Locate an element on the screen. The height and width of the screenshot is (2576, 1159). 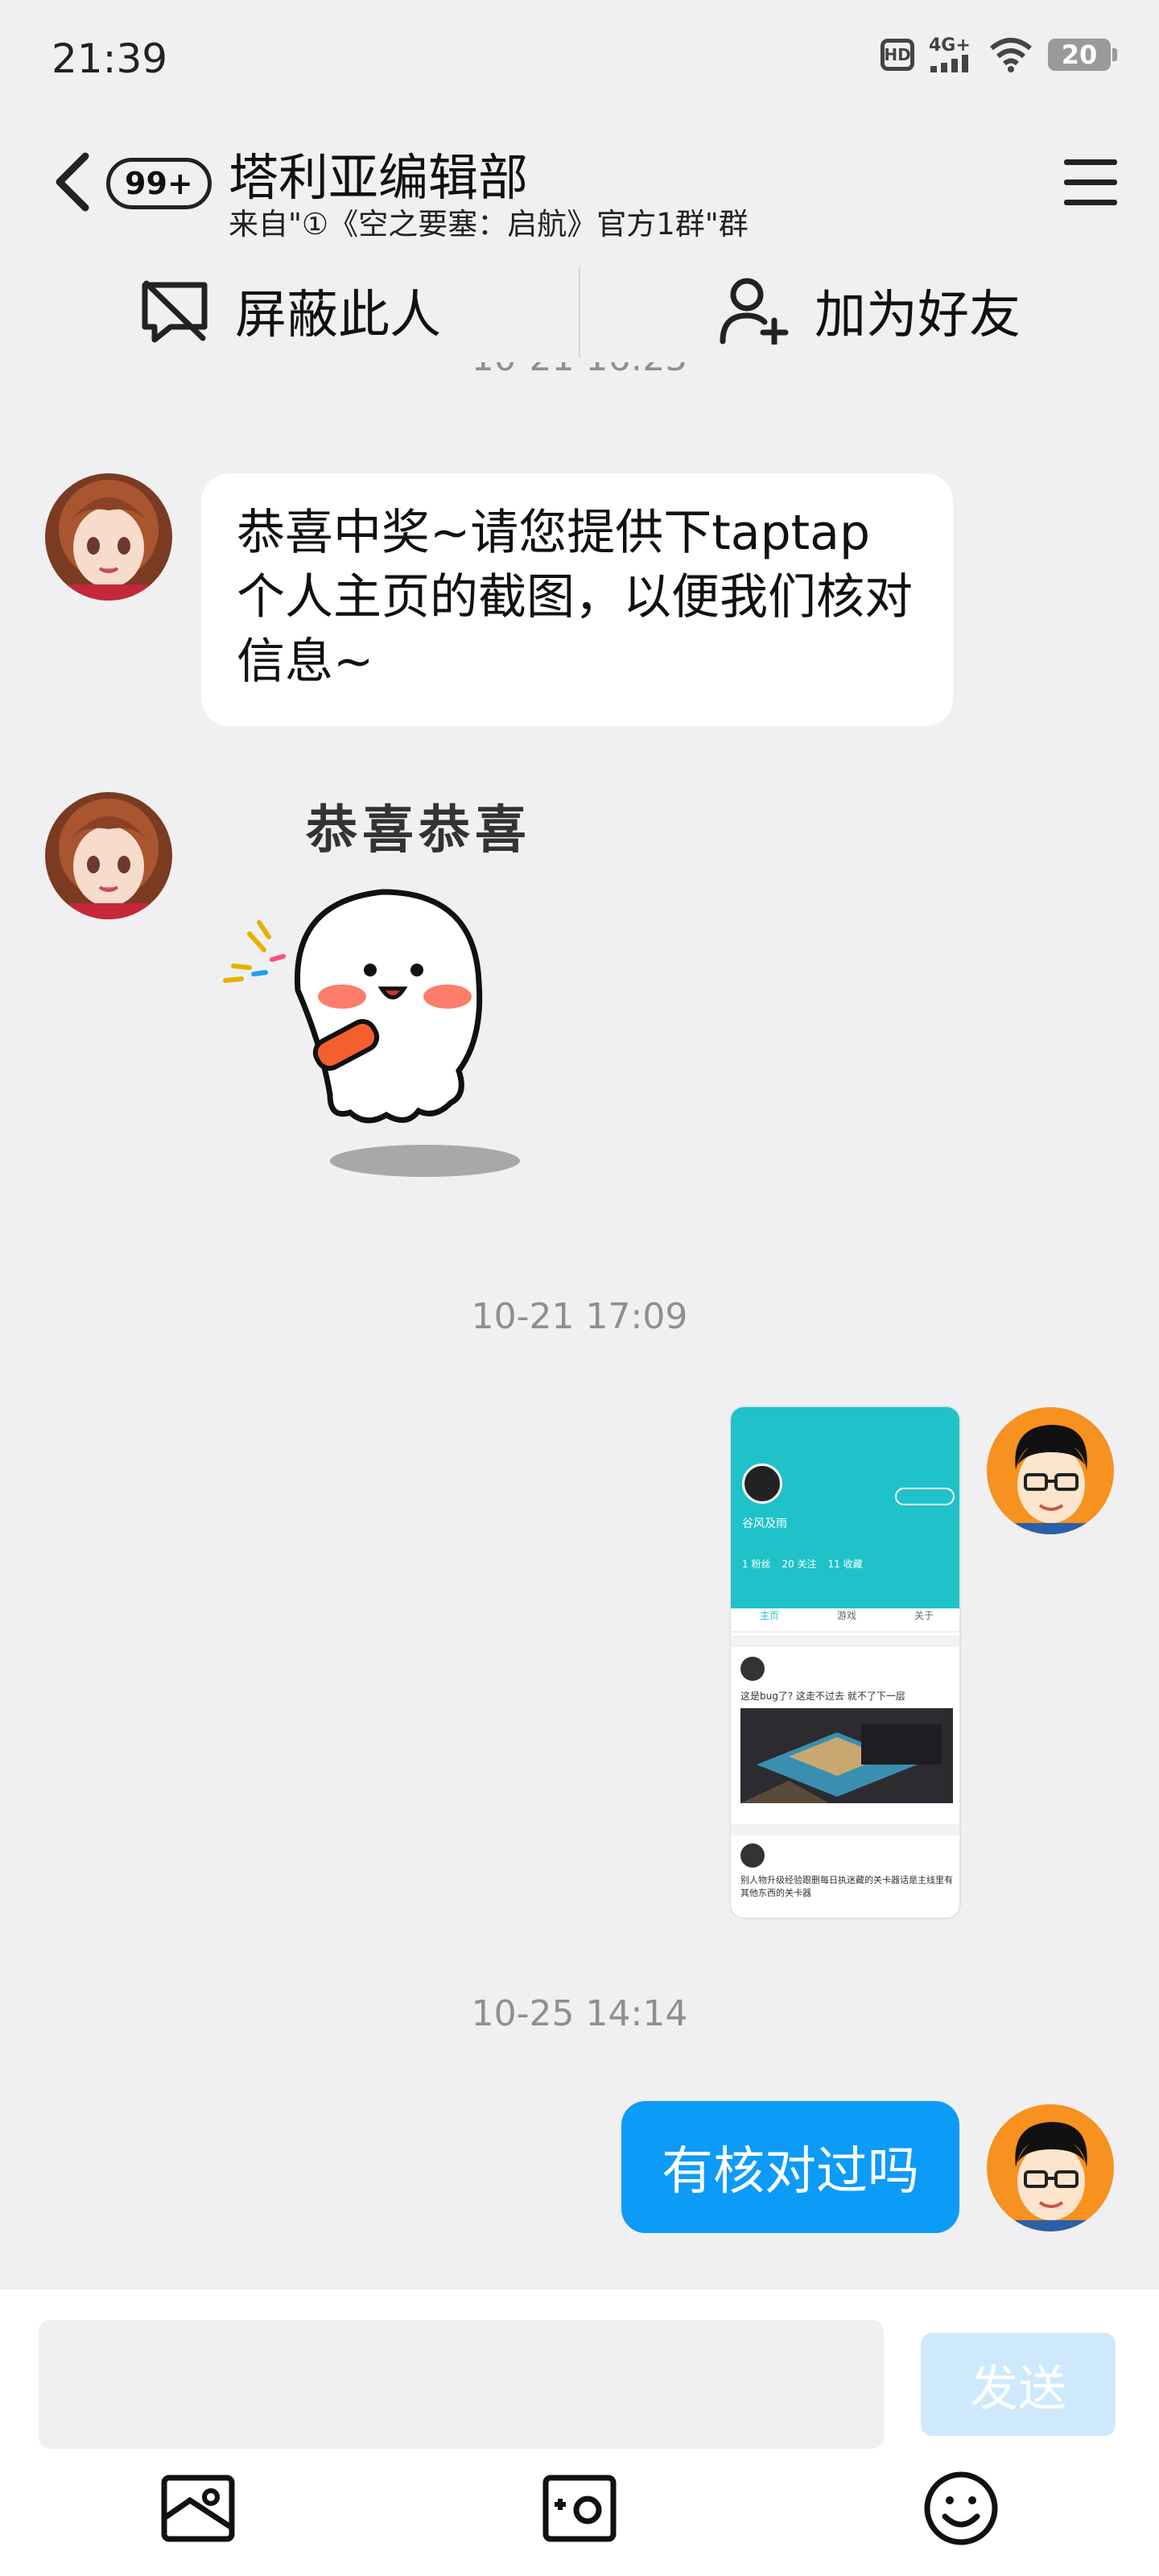
sticker-message: 恭喜恭喜 is located at coordinates (386, 998).